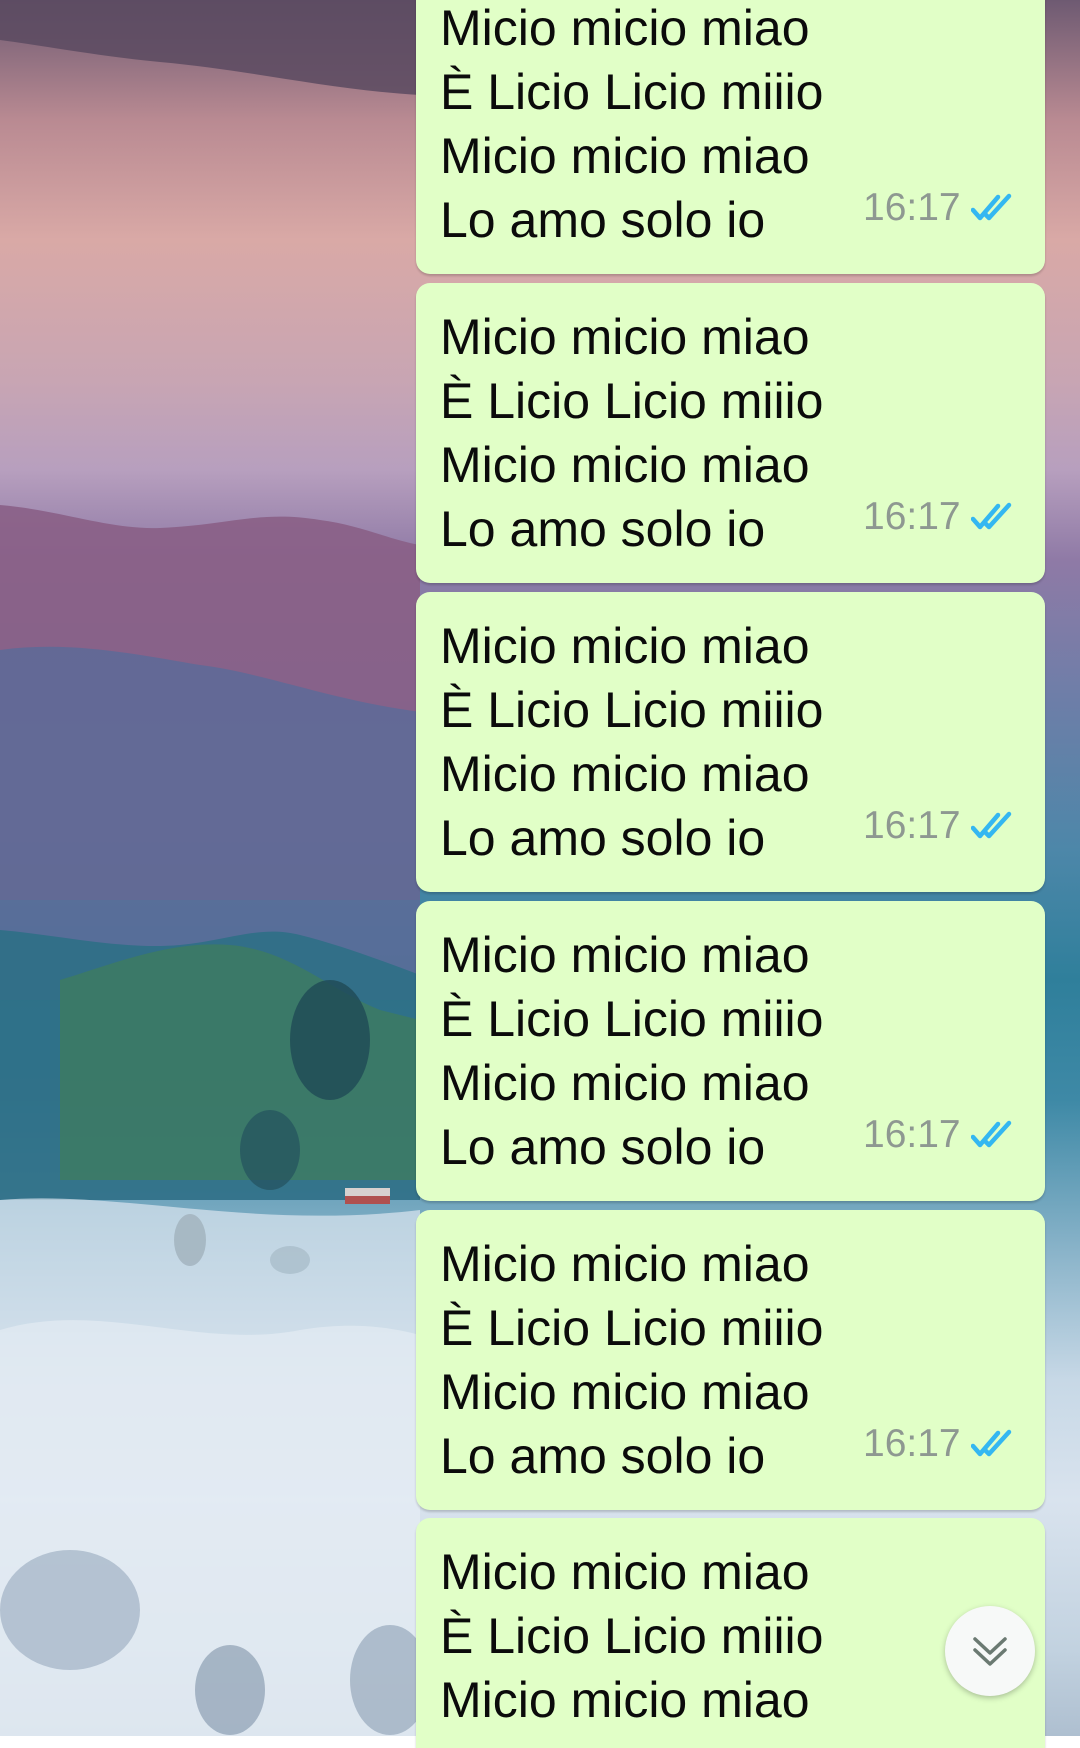 This screenshot has height=1748, width=1080. I want to click on double-chevron-down-icon, so click(990, 1651).